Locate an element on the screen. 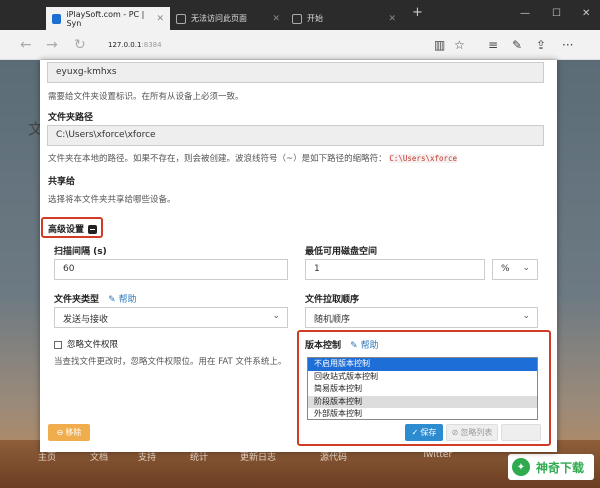  folder-type-help-link: ✎ 帮助 is located at coordinates (122, 300).